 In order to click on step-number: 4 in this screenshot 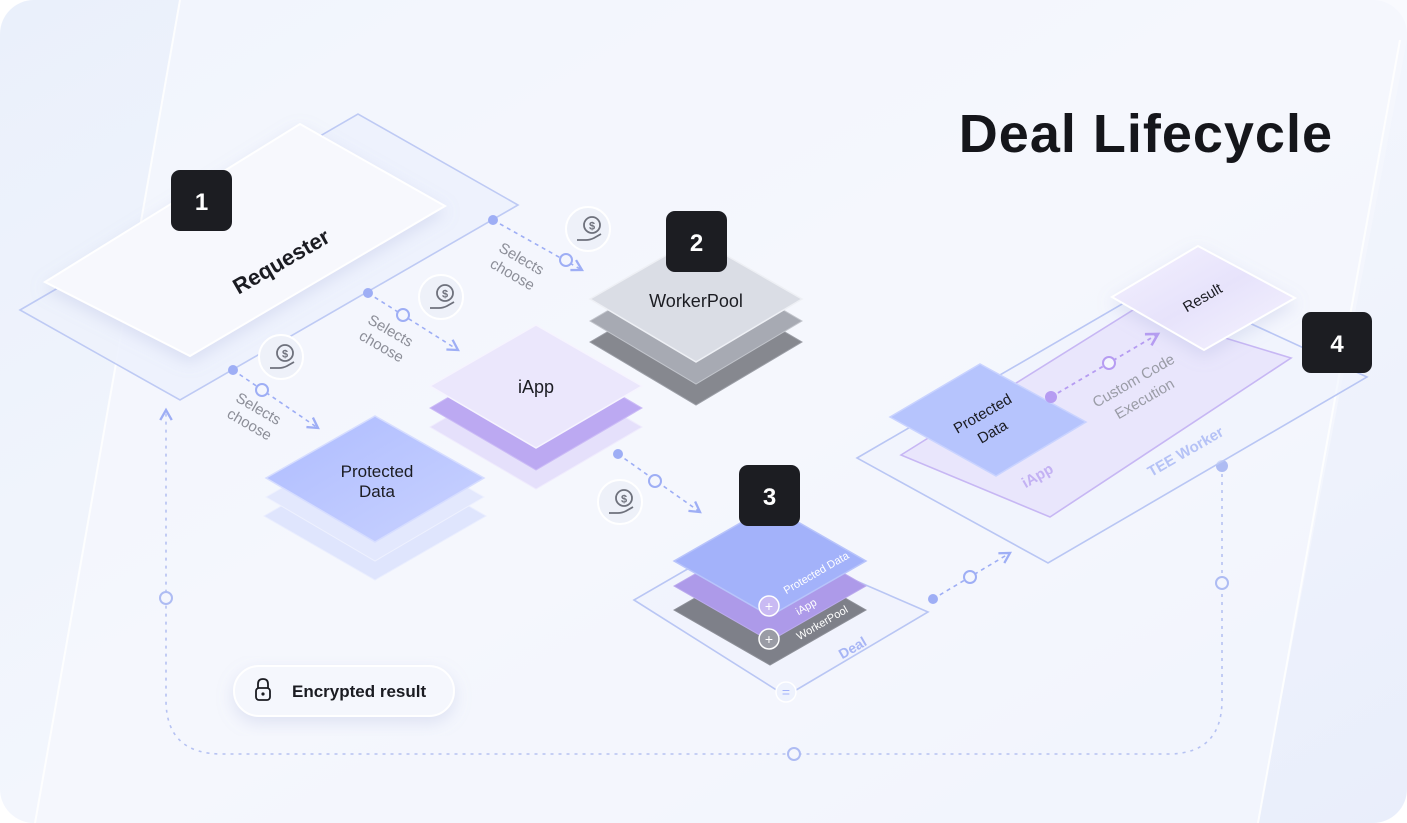, I will do `click(1337, 344)`.